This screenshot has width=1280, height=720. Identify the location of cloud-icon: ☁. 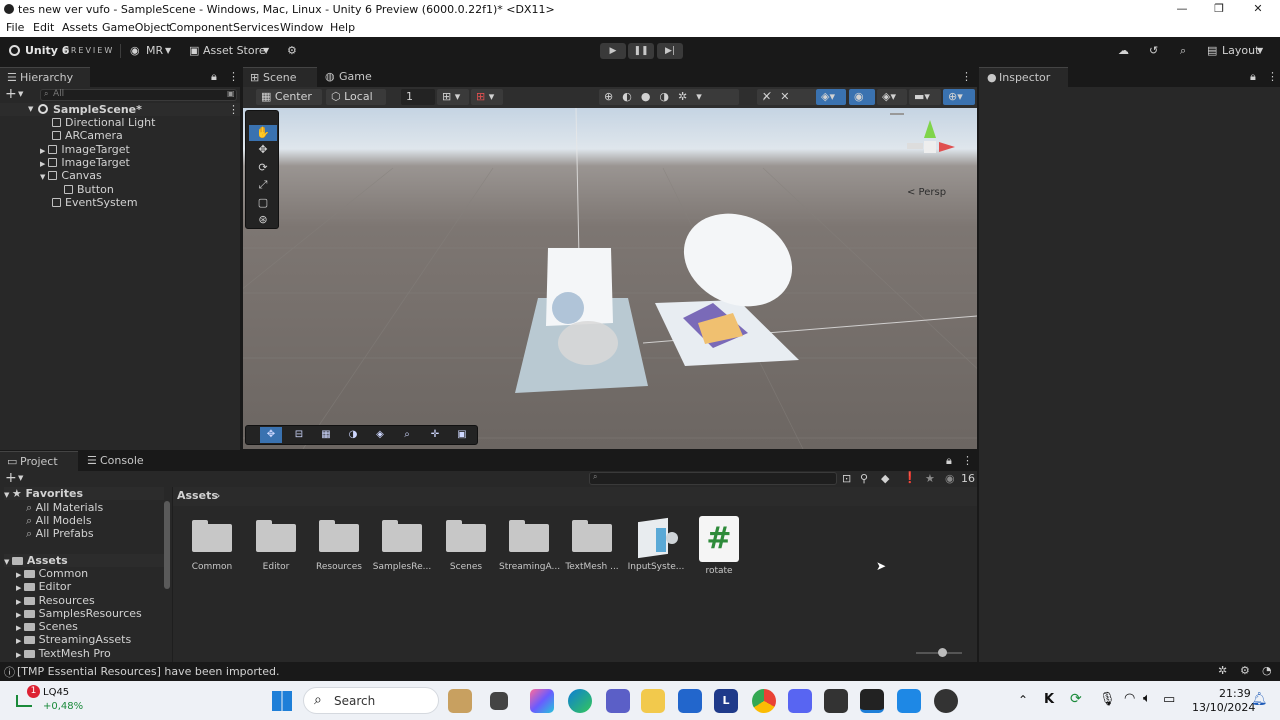
(1123, 50).